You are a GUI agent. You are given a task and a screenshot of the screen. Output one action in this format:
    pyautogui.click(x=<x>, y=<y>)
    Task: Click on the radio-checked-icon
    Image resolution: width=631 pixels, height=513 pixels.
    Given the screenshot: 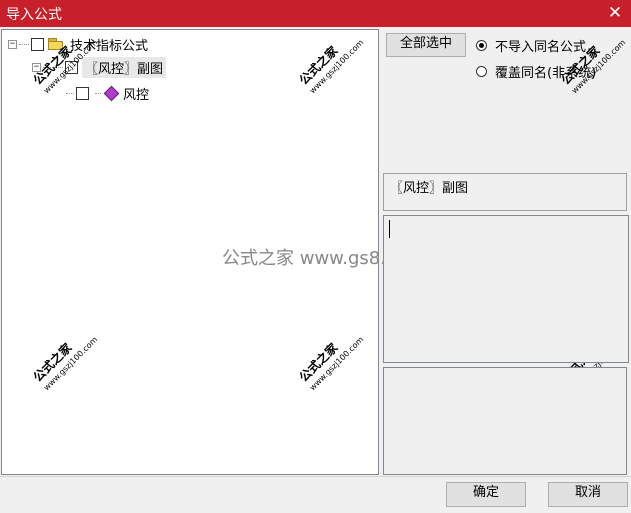 What is the action you would take?
    pyautogui.click(x=481, y=45)
    